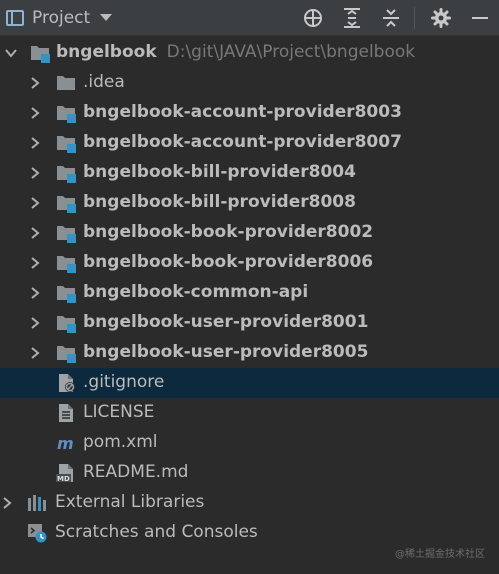  What do you see at coordinates (136, 472) in the screenshot?
I see `file-label: README.md` at bounding box center [136, 472].